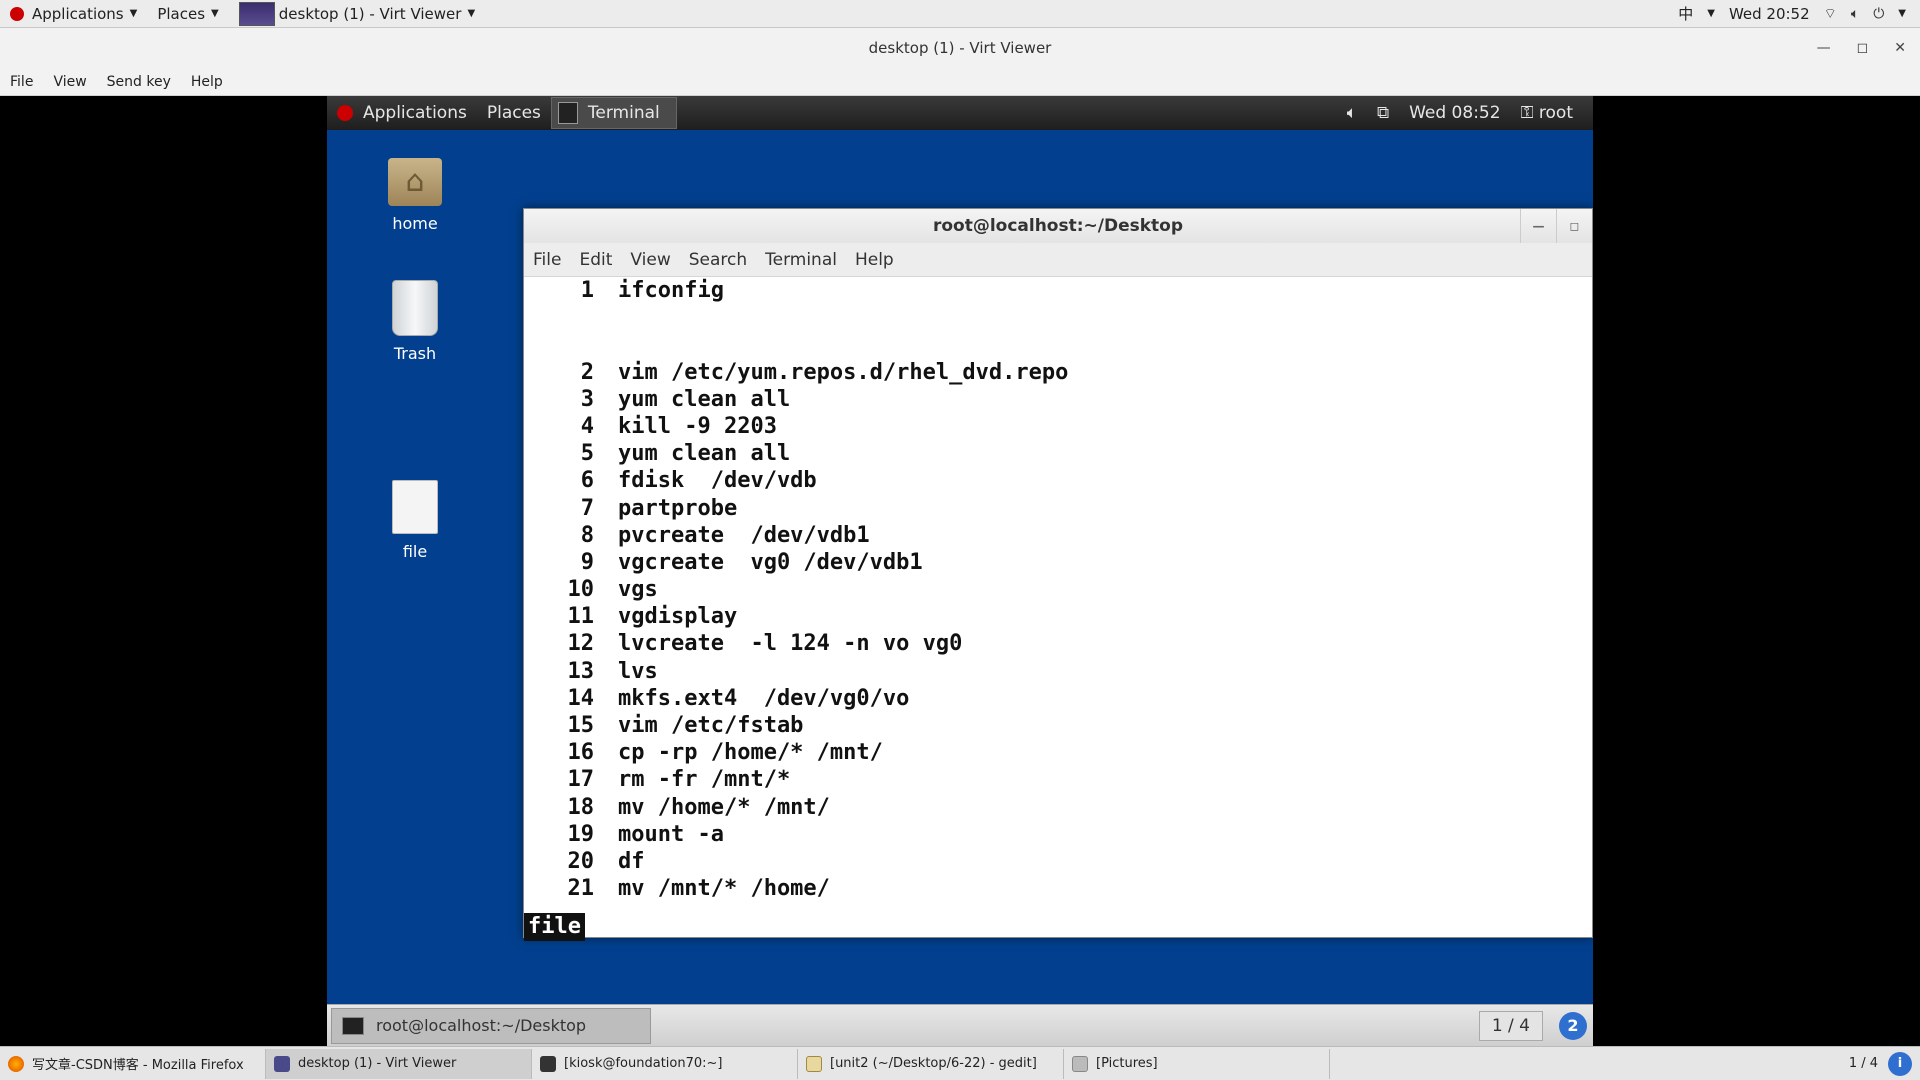  Describe the element at coordinates (1900, 1063) in the screenshot. I see `info-icon: i` at that location.